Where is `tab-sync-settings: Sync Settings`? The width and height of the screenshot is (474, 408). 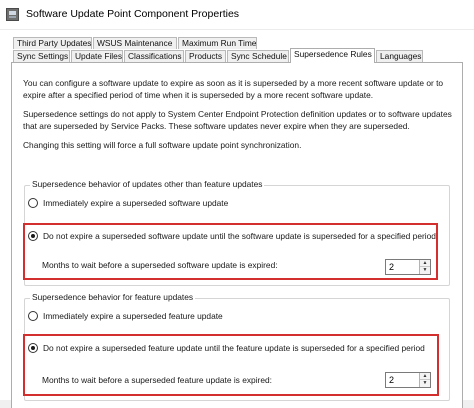 tab-sync-settings: Sync Settings is located at coordinates (41, 56).